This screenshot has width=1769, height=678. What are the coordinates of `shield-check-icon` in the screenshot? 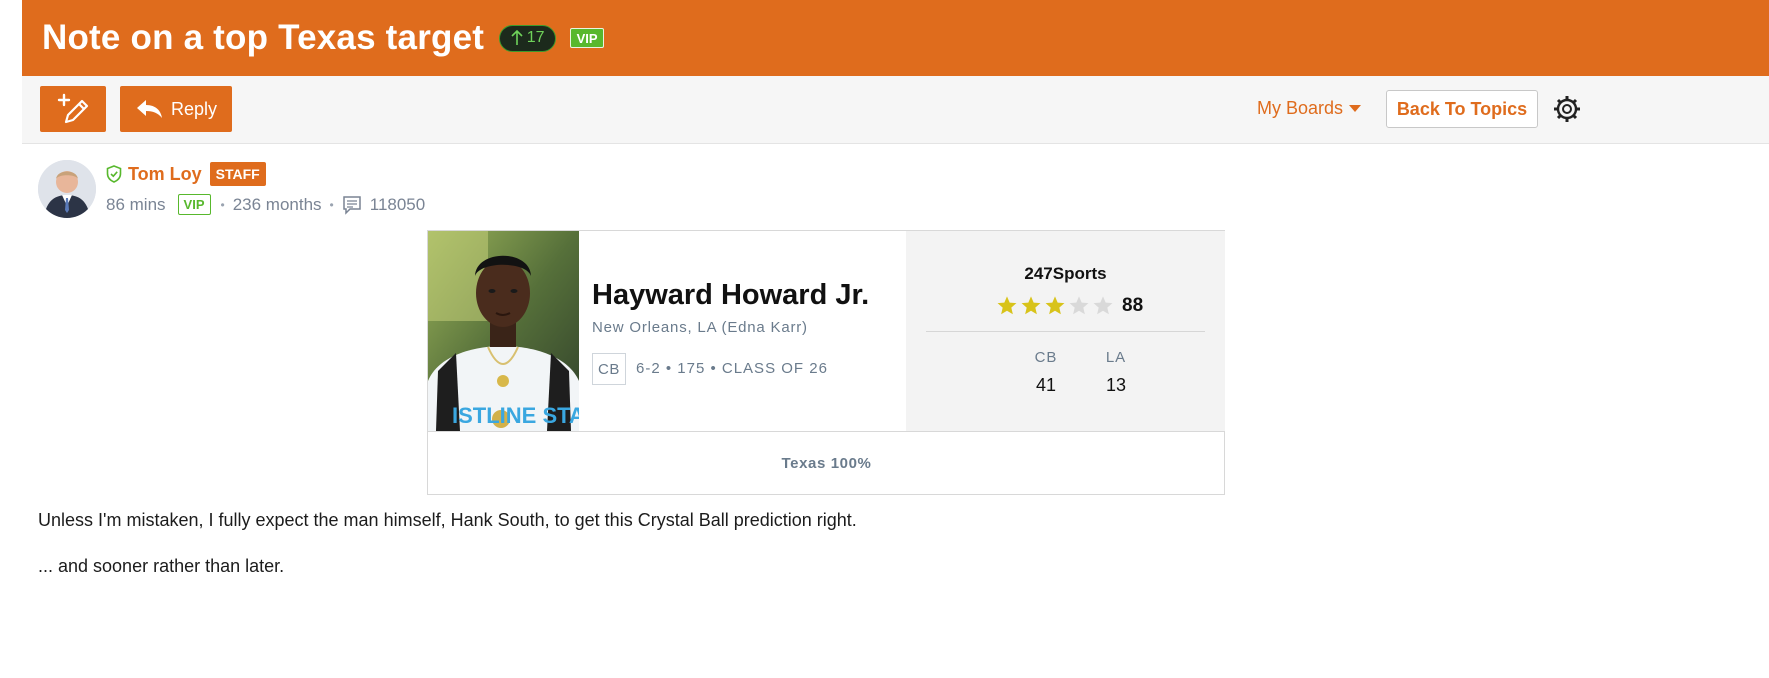 It's located at (114, 174).